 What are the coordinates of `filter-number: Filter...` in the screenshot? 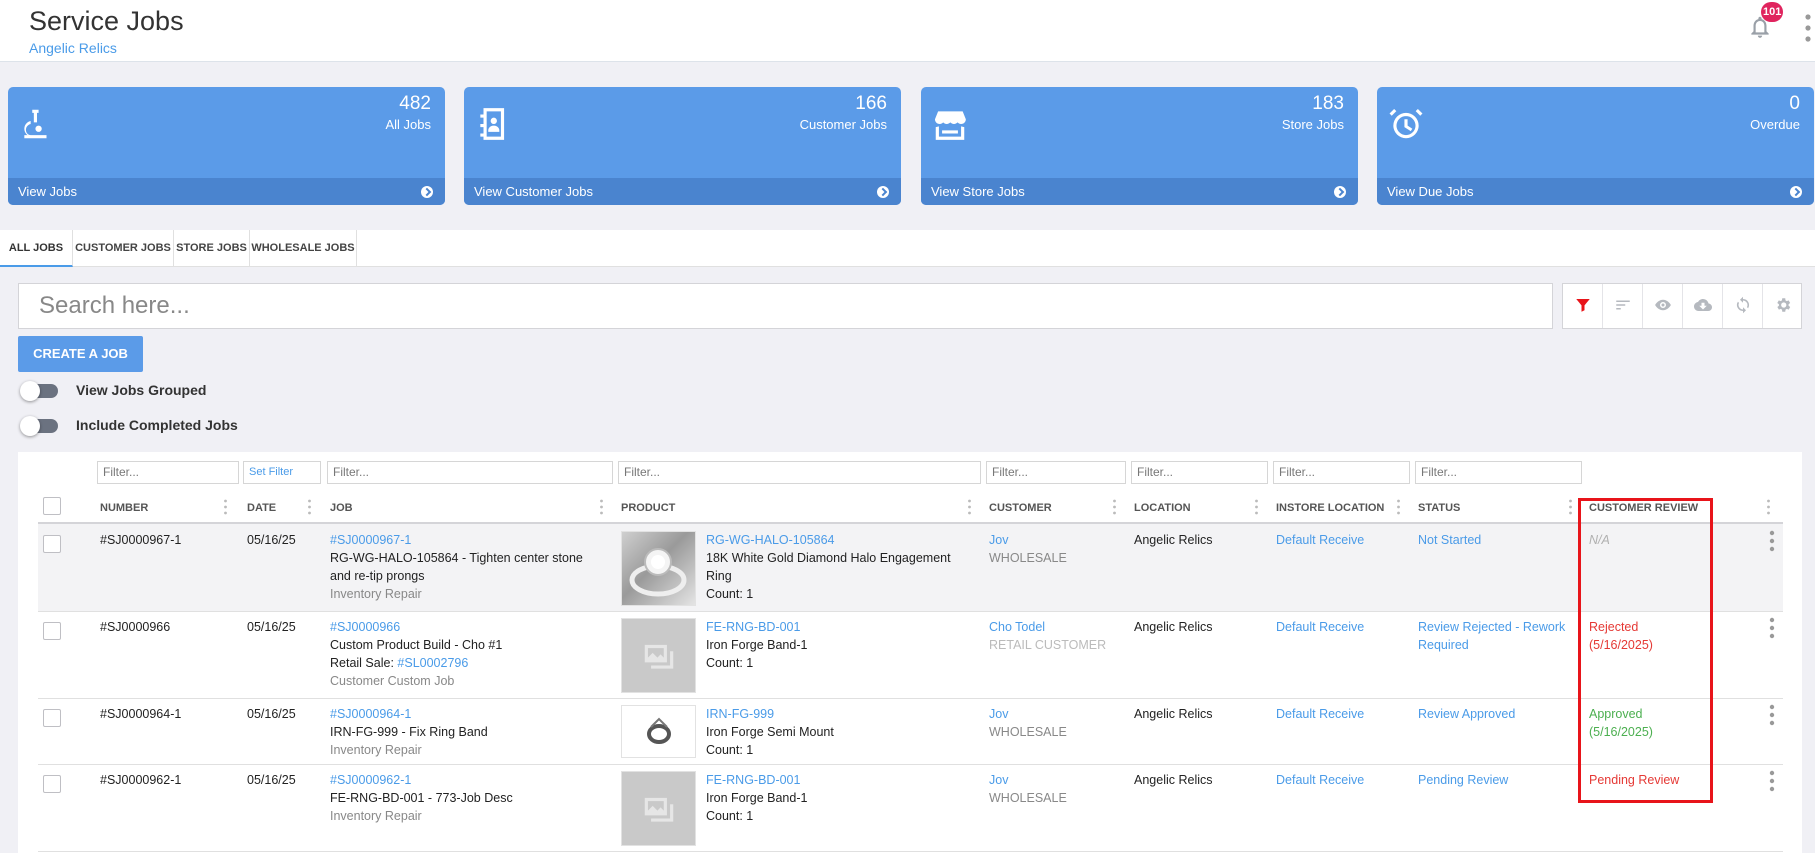 It's located at (168, 472).